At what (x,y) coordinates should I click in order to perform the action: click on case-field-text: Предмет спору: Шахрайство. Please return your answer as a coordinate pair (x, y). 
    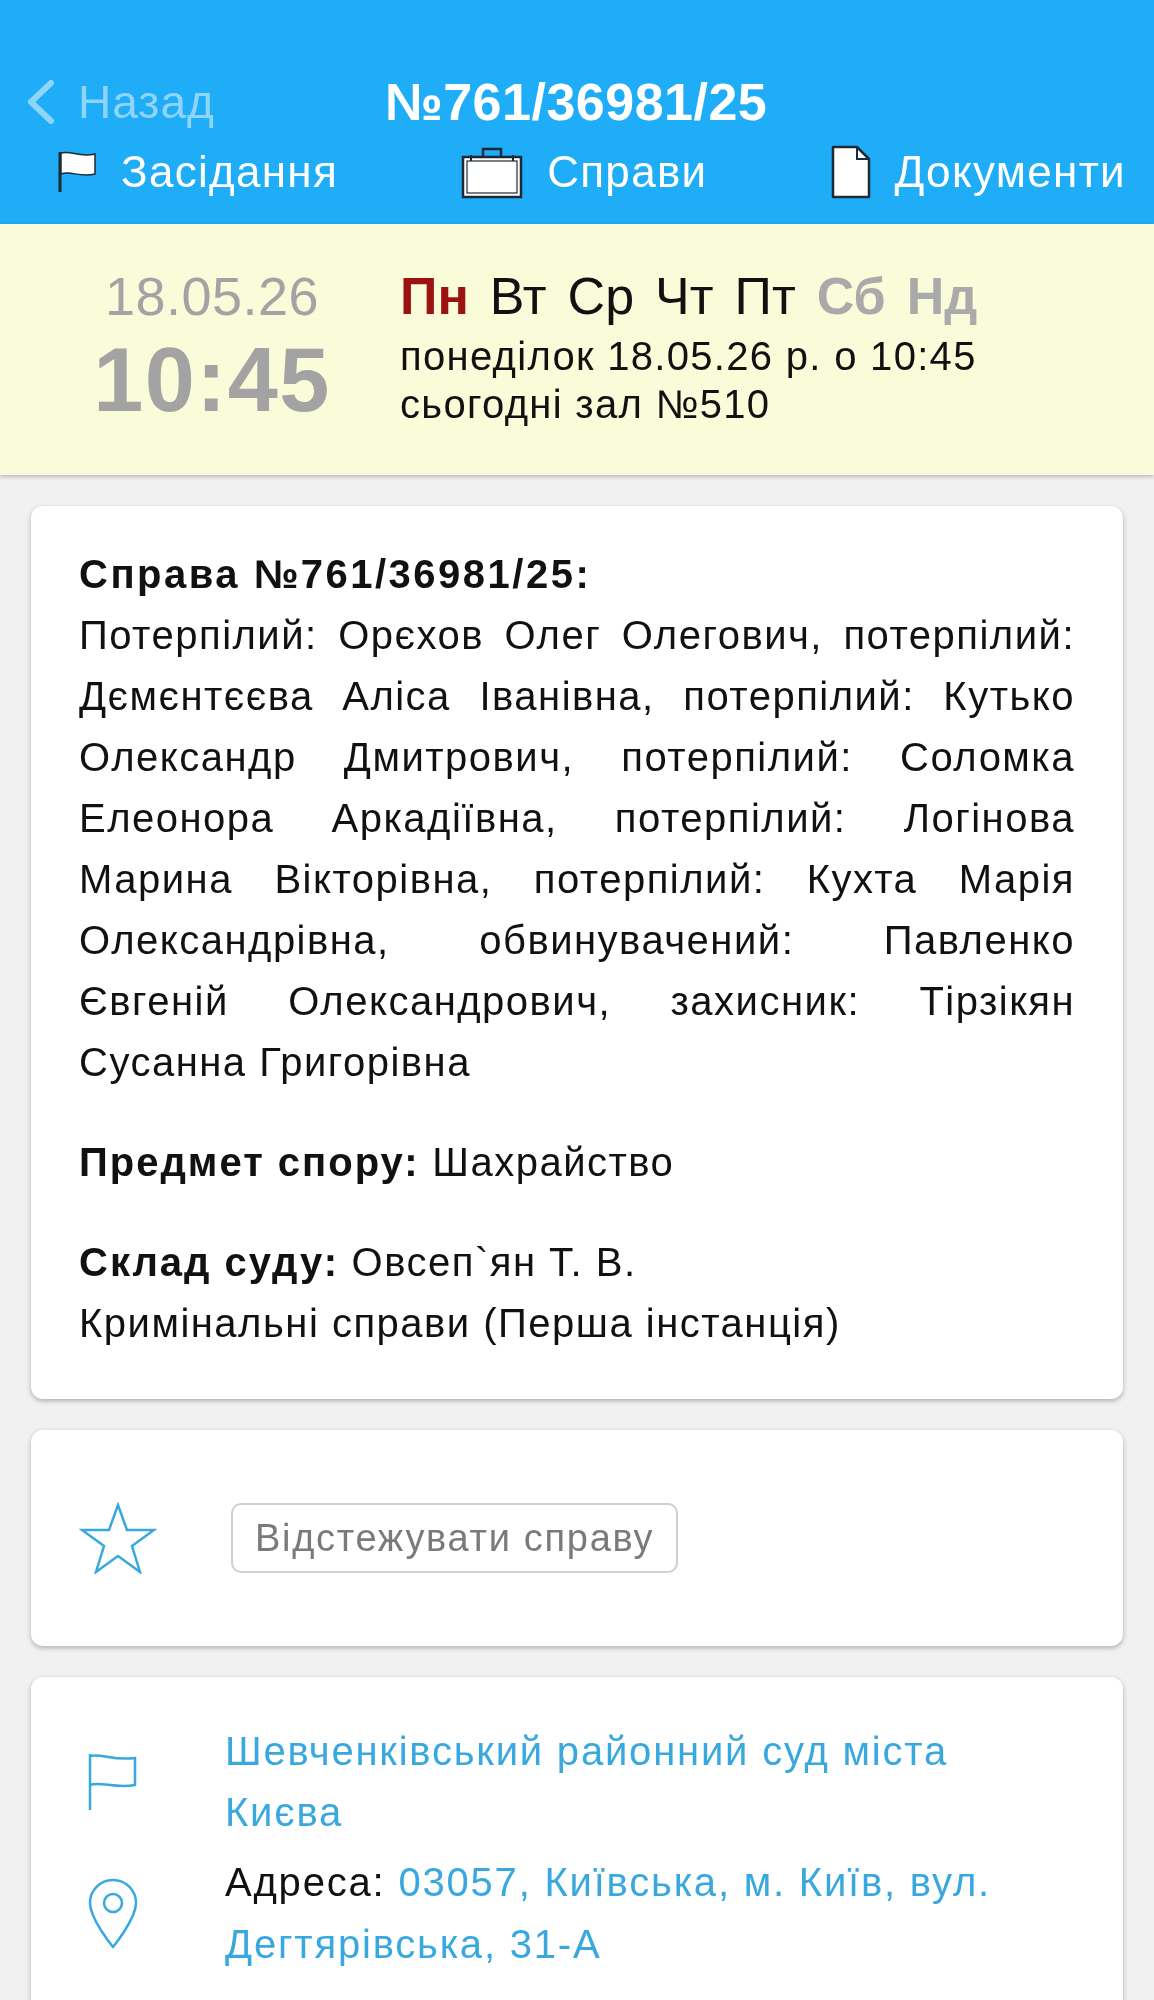
    Looking at the image, I should click on (377, 1162).